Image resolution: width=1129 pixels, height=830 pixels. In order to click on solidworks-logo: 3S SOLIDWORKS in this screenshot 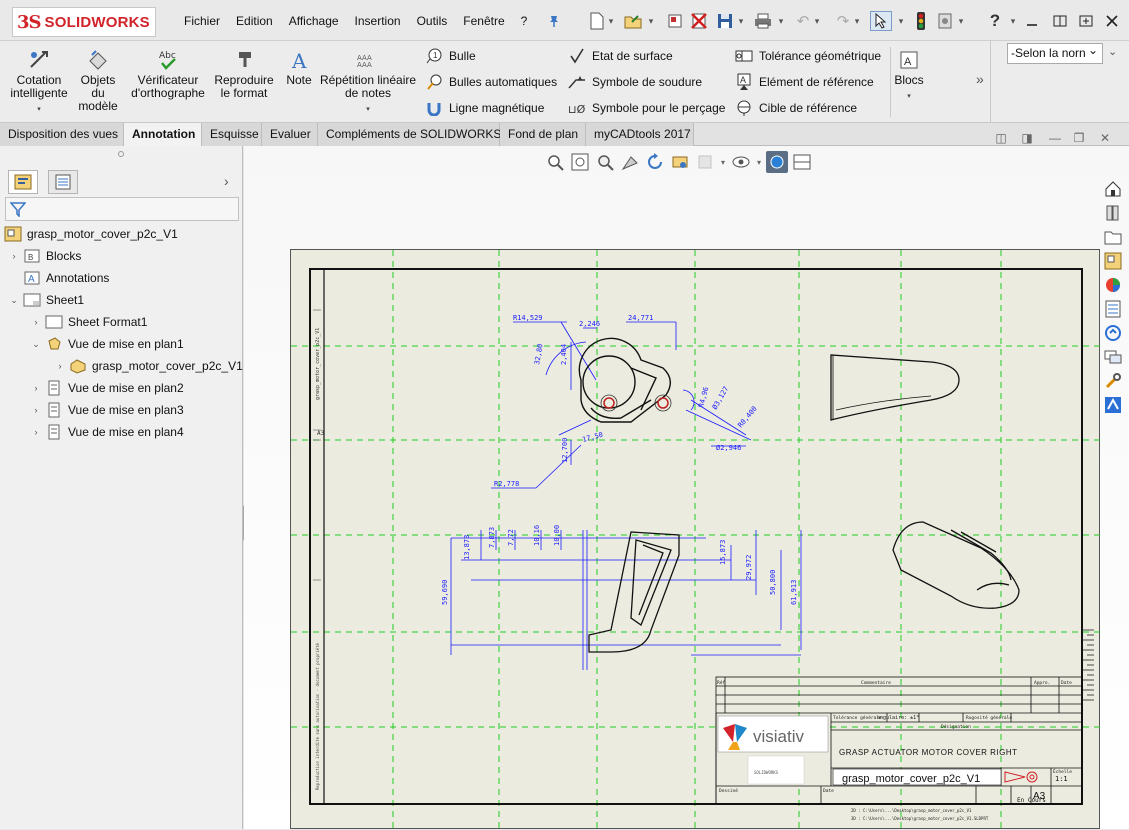, I will do `click(84, 22)`.